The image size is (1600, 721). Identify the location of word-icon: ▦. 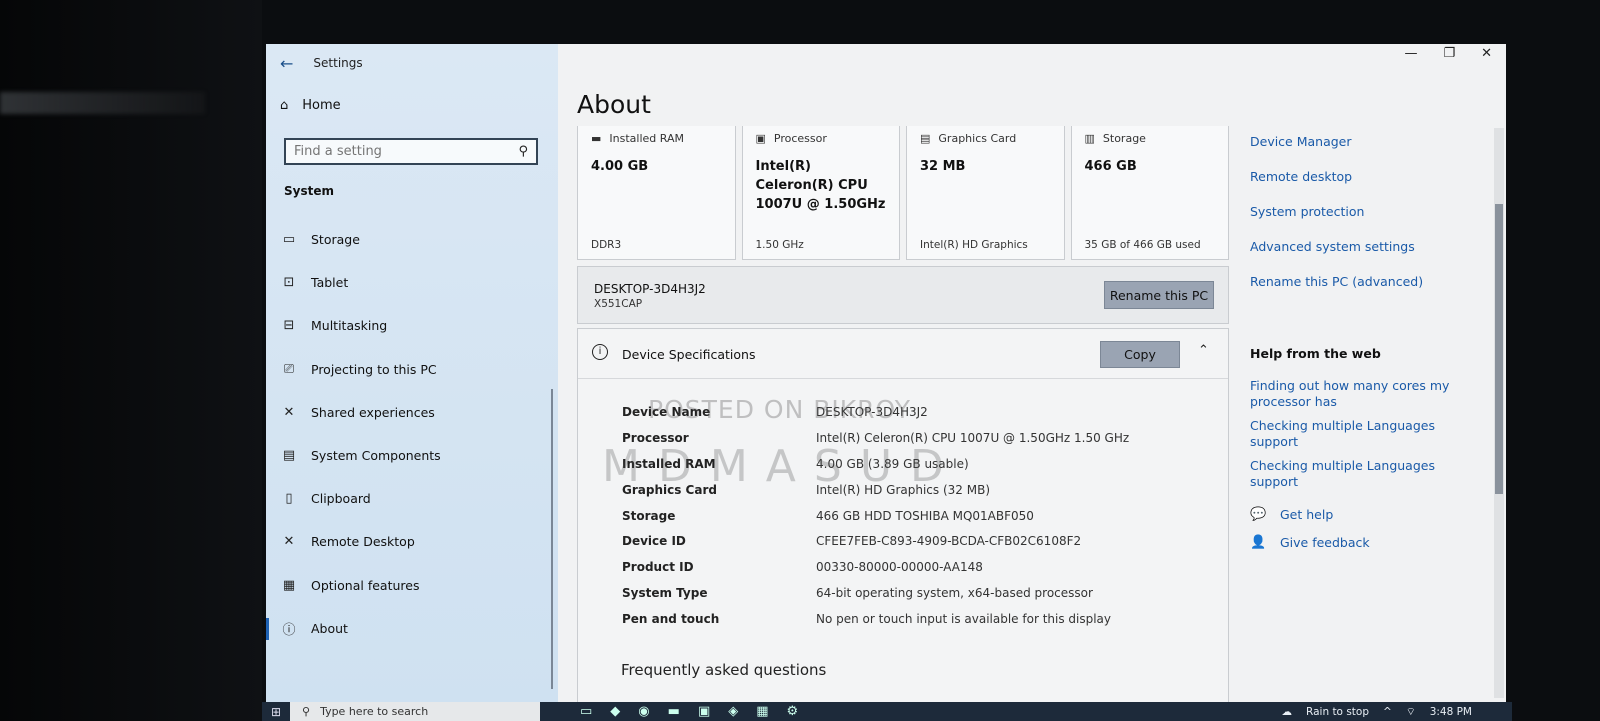
(762, 711).